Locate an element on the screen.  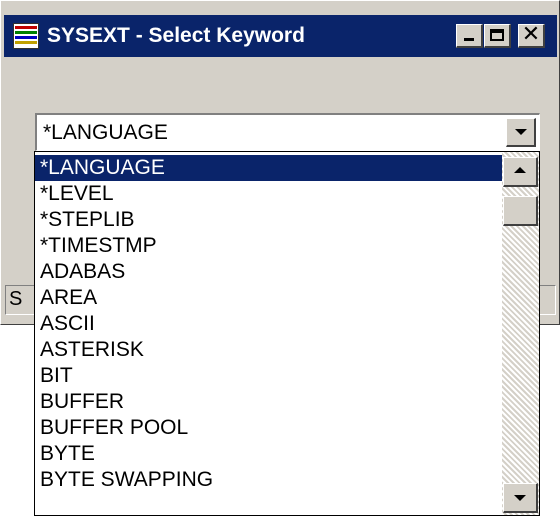
maximize-icon is located at coordinates (497, 35).